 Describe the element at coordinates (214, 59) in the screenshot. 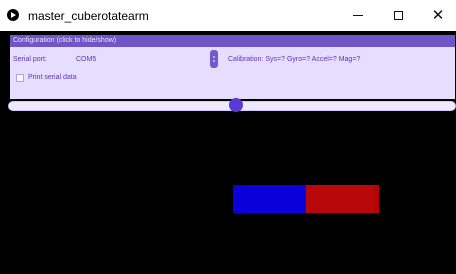

I see `serial-port-dropdown` at that location.